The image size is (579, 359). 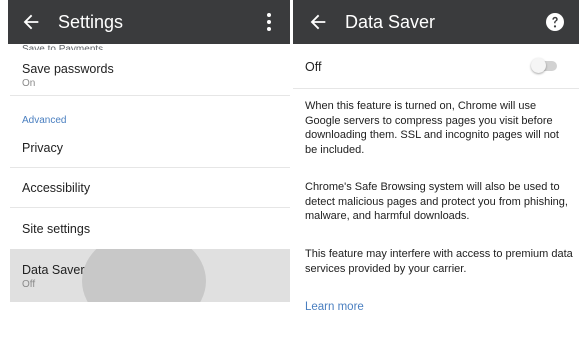 What do you see at coordinates (269, 22) in the screenshot?
I see `more-vert-icon` at bounding box center [269, 22].